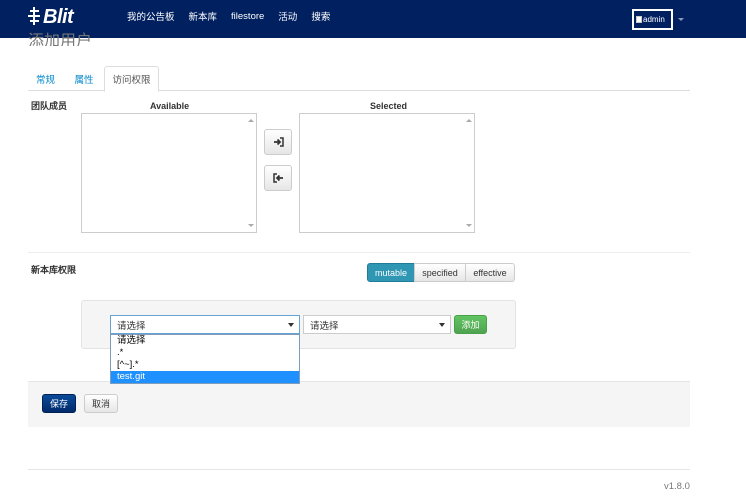 The height and width of the screenshot is (500, 746). I want to click on main-nav: 我的公告板 新本库 filestore 活动 搜索, so click(235, 16).